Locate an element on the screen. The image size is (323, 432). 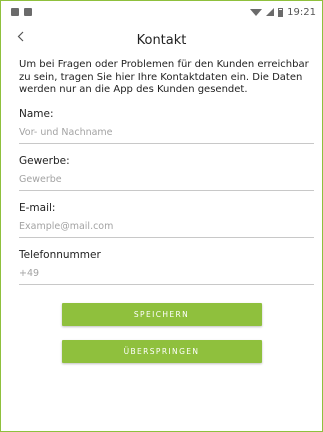
gewerbe-field-group: Gewerbe: is located at coordinates (166, 173).